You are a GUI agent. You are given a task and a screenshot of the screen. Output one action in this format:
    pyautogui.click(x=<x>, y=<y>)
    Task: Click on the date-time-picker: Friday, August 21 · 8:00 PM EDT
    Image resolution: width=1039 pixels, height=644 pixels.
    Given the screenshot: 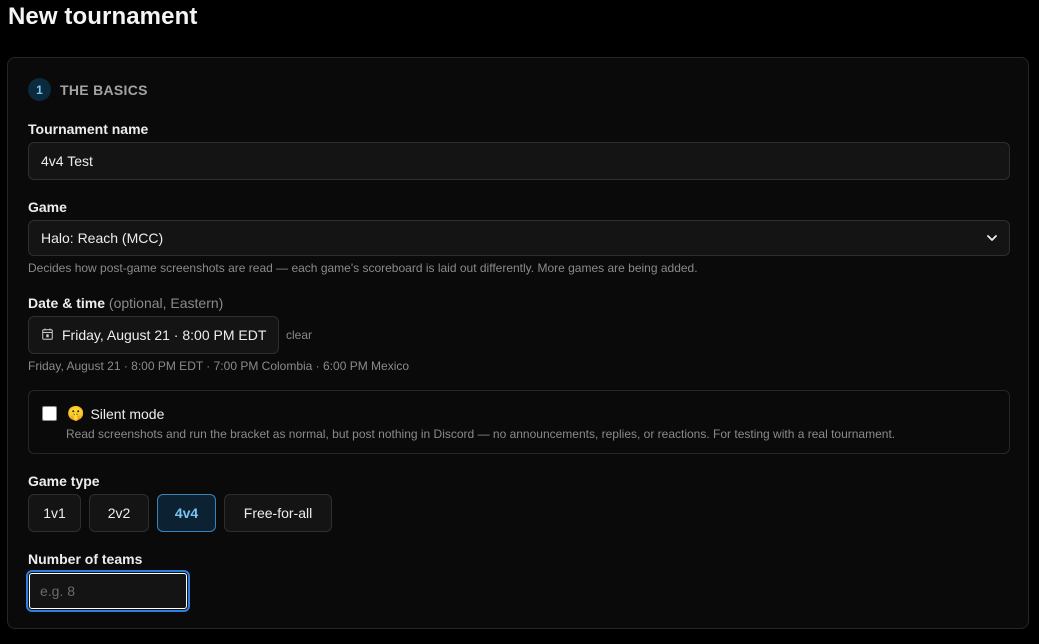 What is the action you would take?
    pyautogui.click(x=154, y=335)
    